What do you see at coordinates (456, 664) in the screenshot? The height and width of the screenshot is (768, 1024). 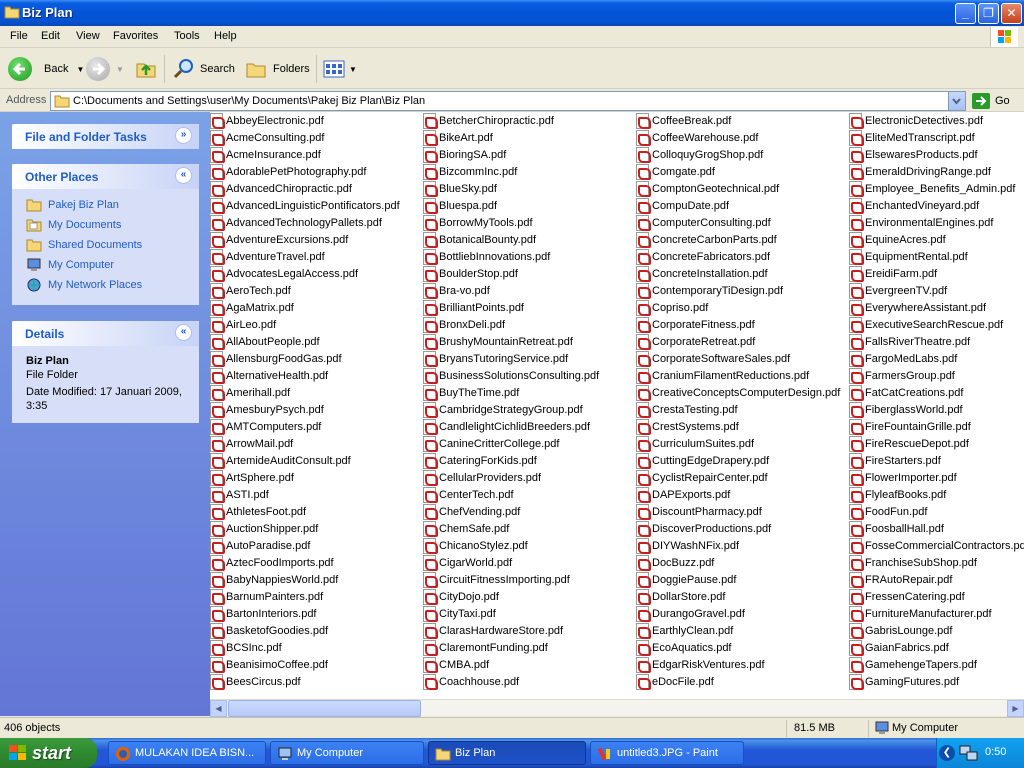 I see `file-item: CMBA.pdf` at bounding box center [456, 664].